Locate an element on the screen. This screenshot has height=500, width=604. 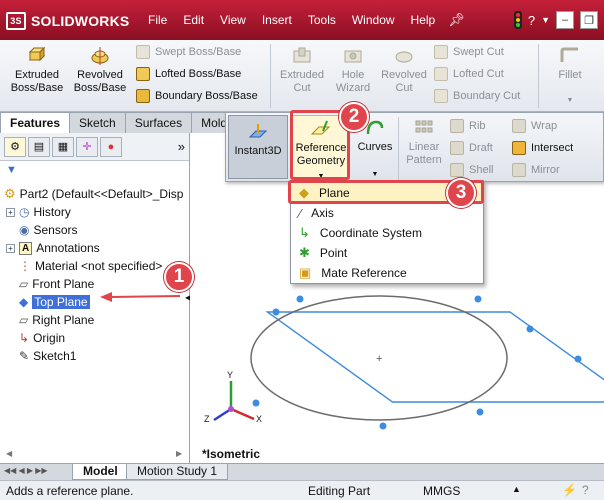
tab-model: Model is located at coordinates (100, 472).